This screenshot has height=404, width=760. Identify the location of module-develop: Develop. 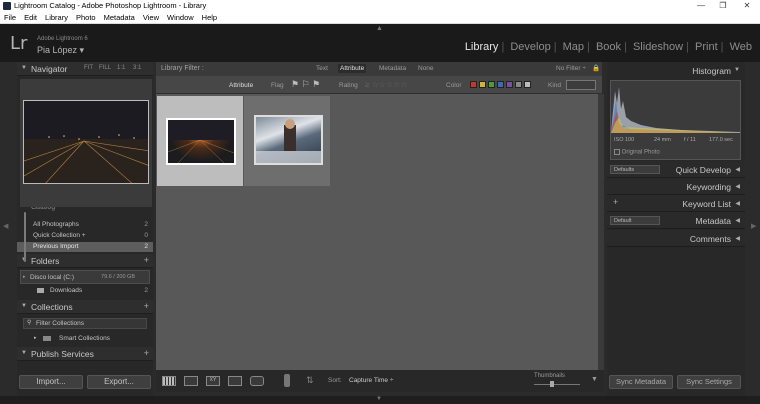
(530, 47).